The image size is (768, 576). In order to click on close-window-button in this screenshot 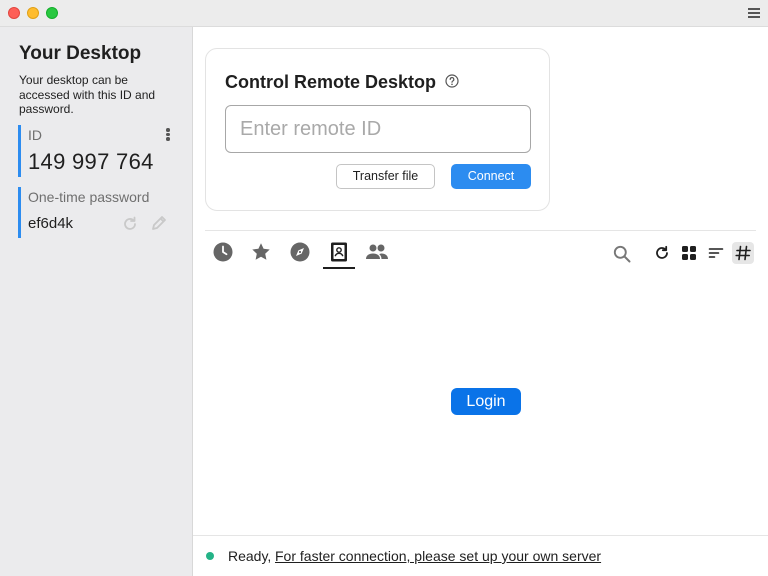, I will do `click(14, 13)`.